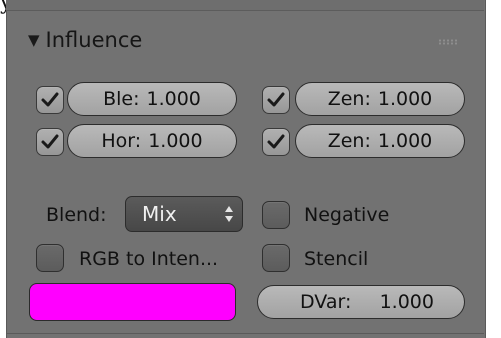  What do you see at coordinates (276, 258) in the screenshot?
I see `stencil-checkbox` at bounding box center [276, 258].